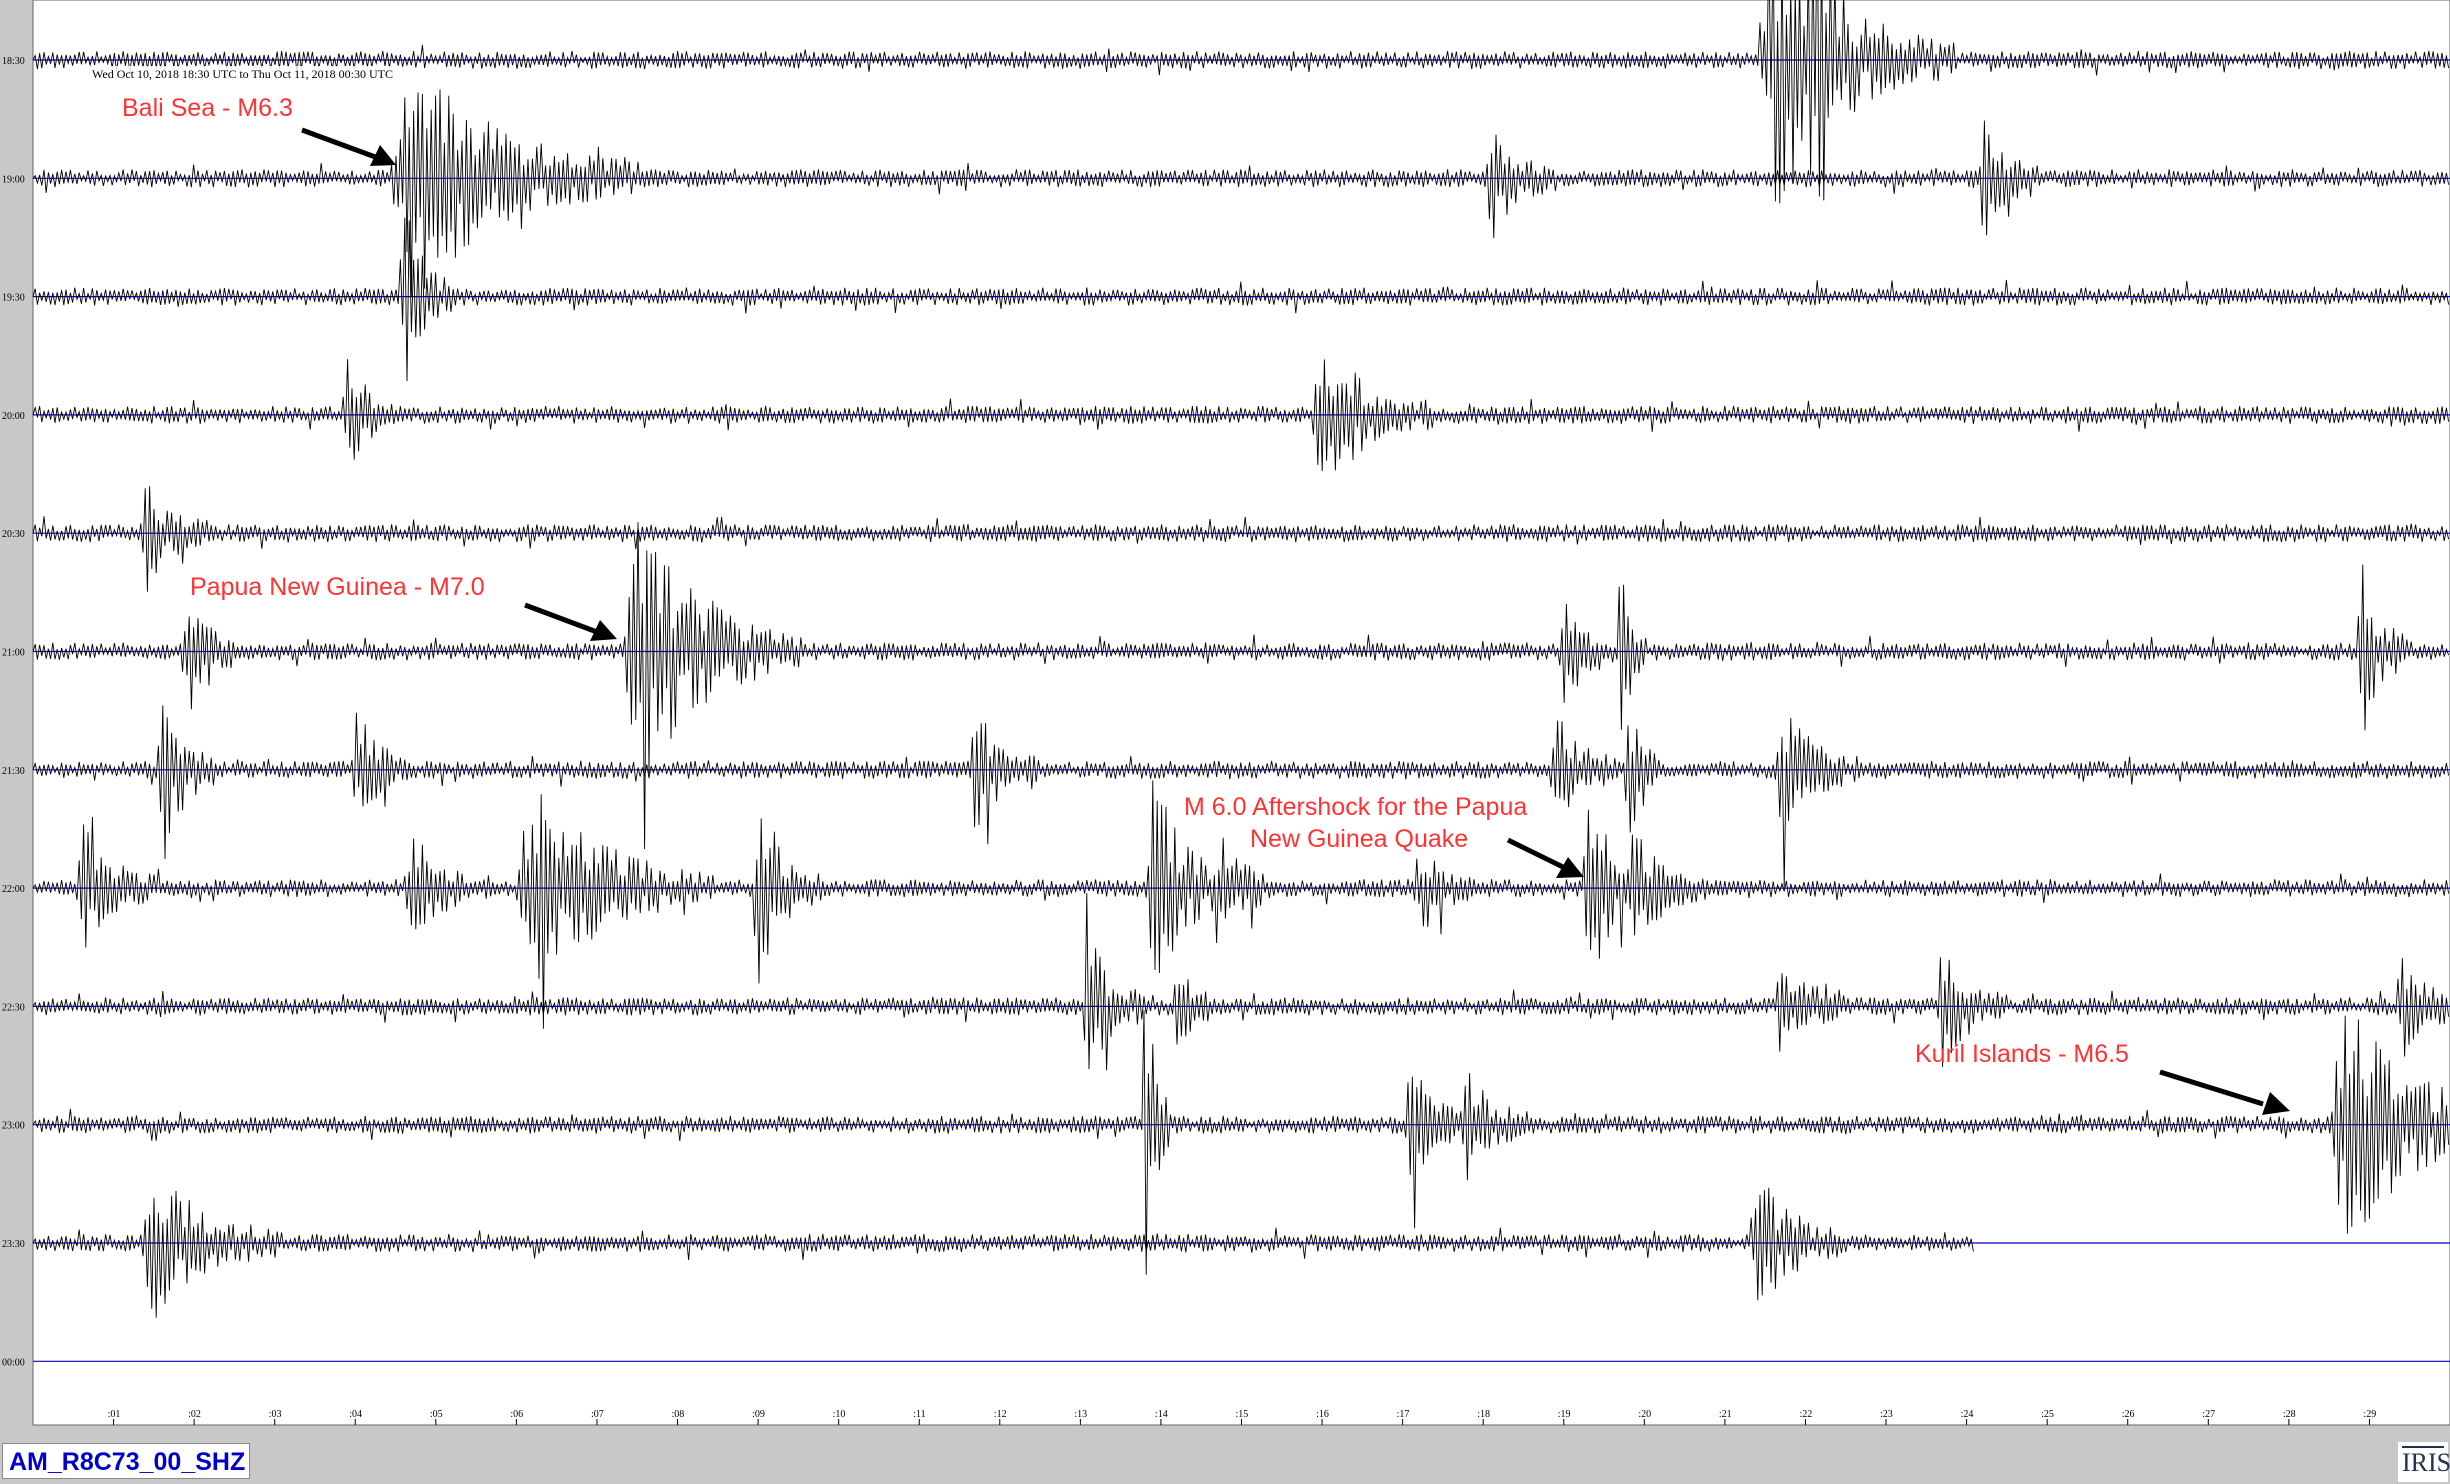  I want to click on x-tick-label: :08, so click(678, 1414).